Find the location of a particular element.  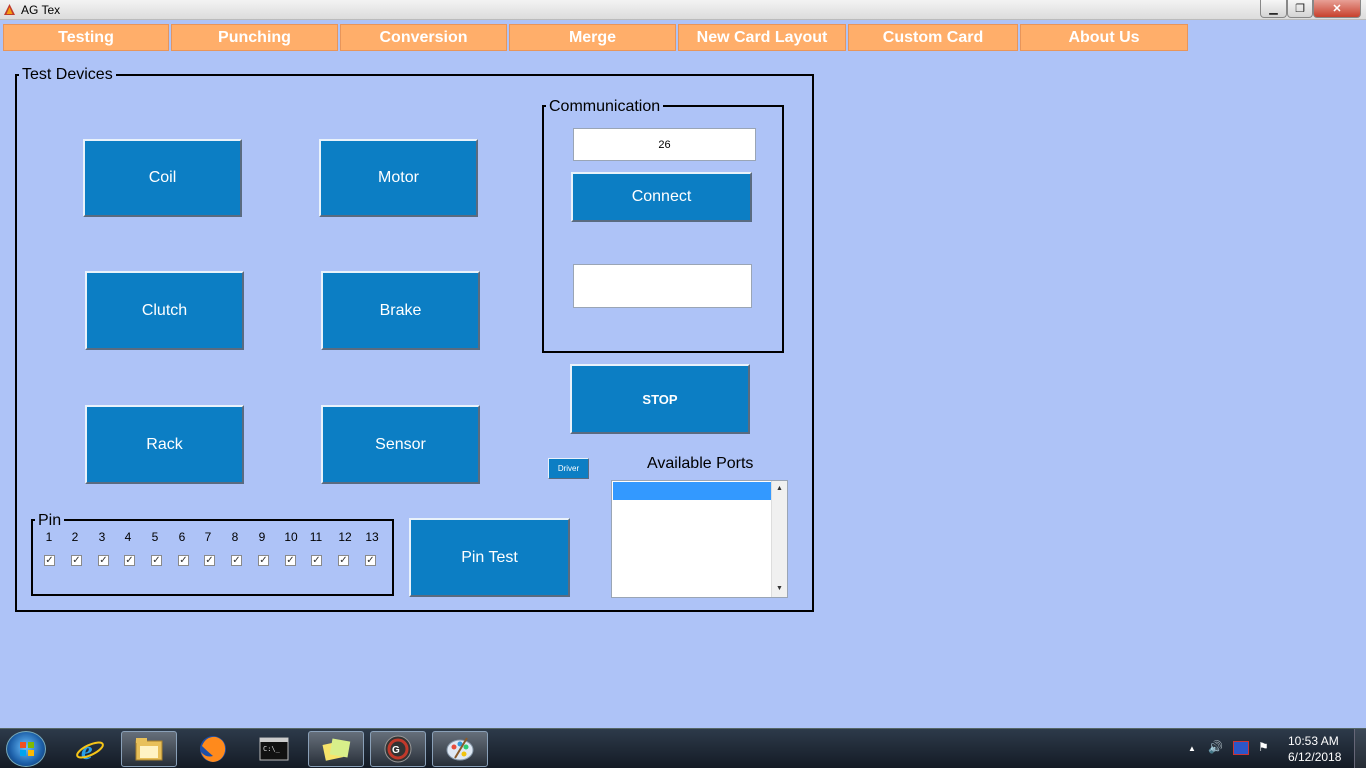

taskbar-sticky-notes is located at coordinates (336, 749).